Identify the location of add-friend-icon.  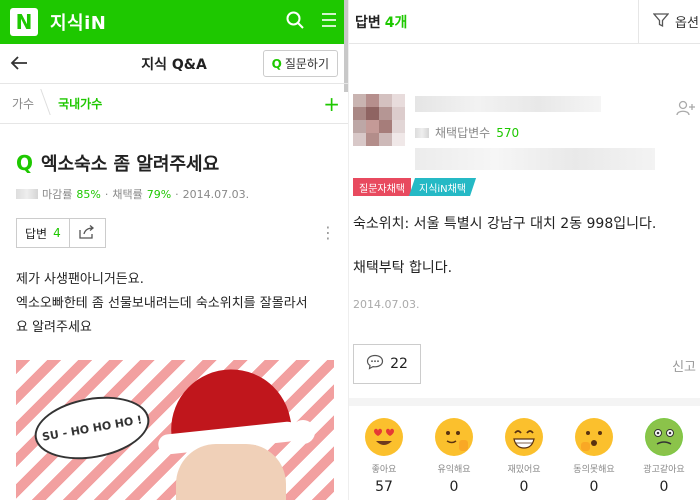
(686, 110).